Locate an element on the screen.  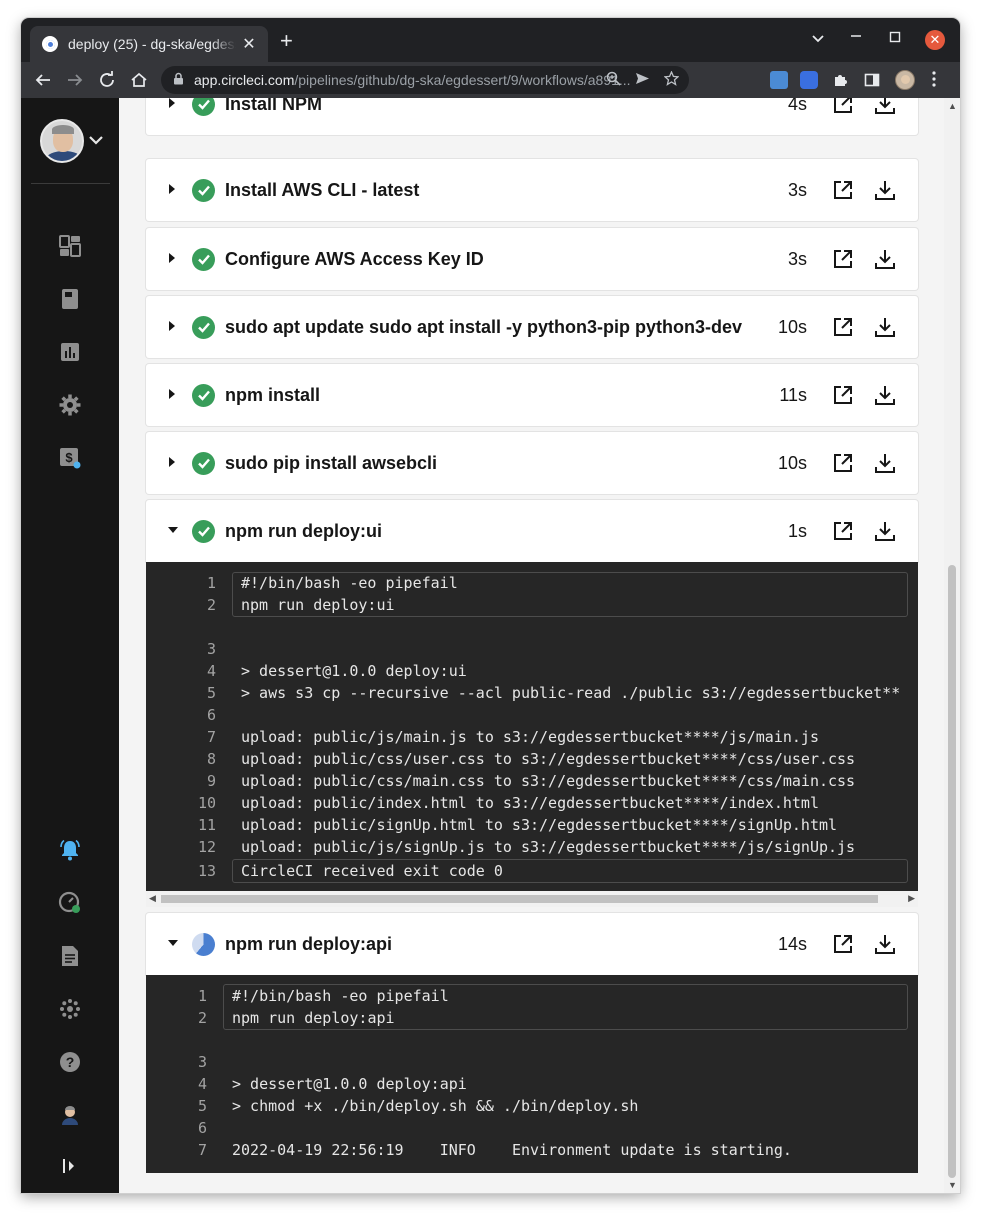
video-extension-icon is located at coordinates (809, 80).